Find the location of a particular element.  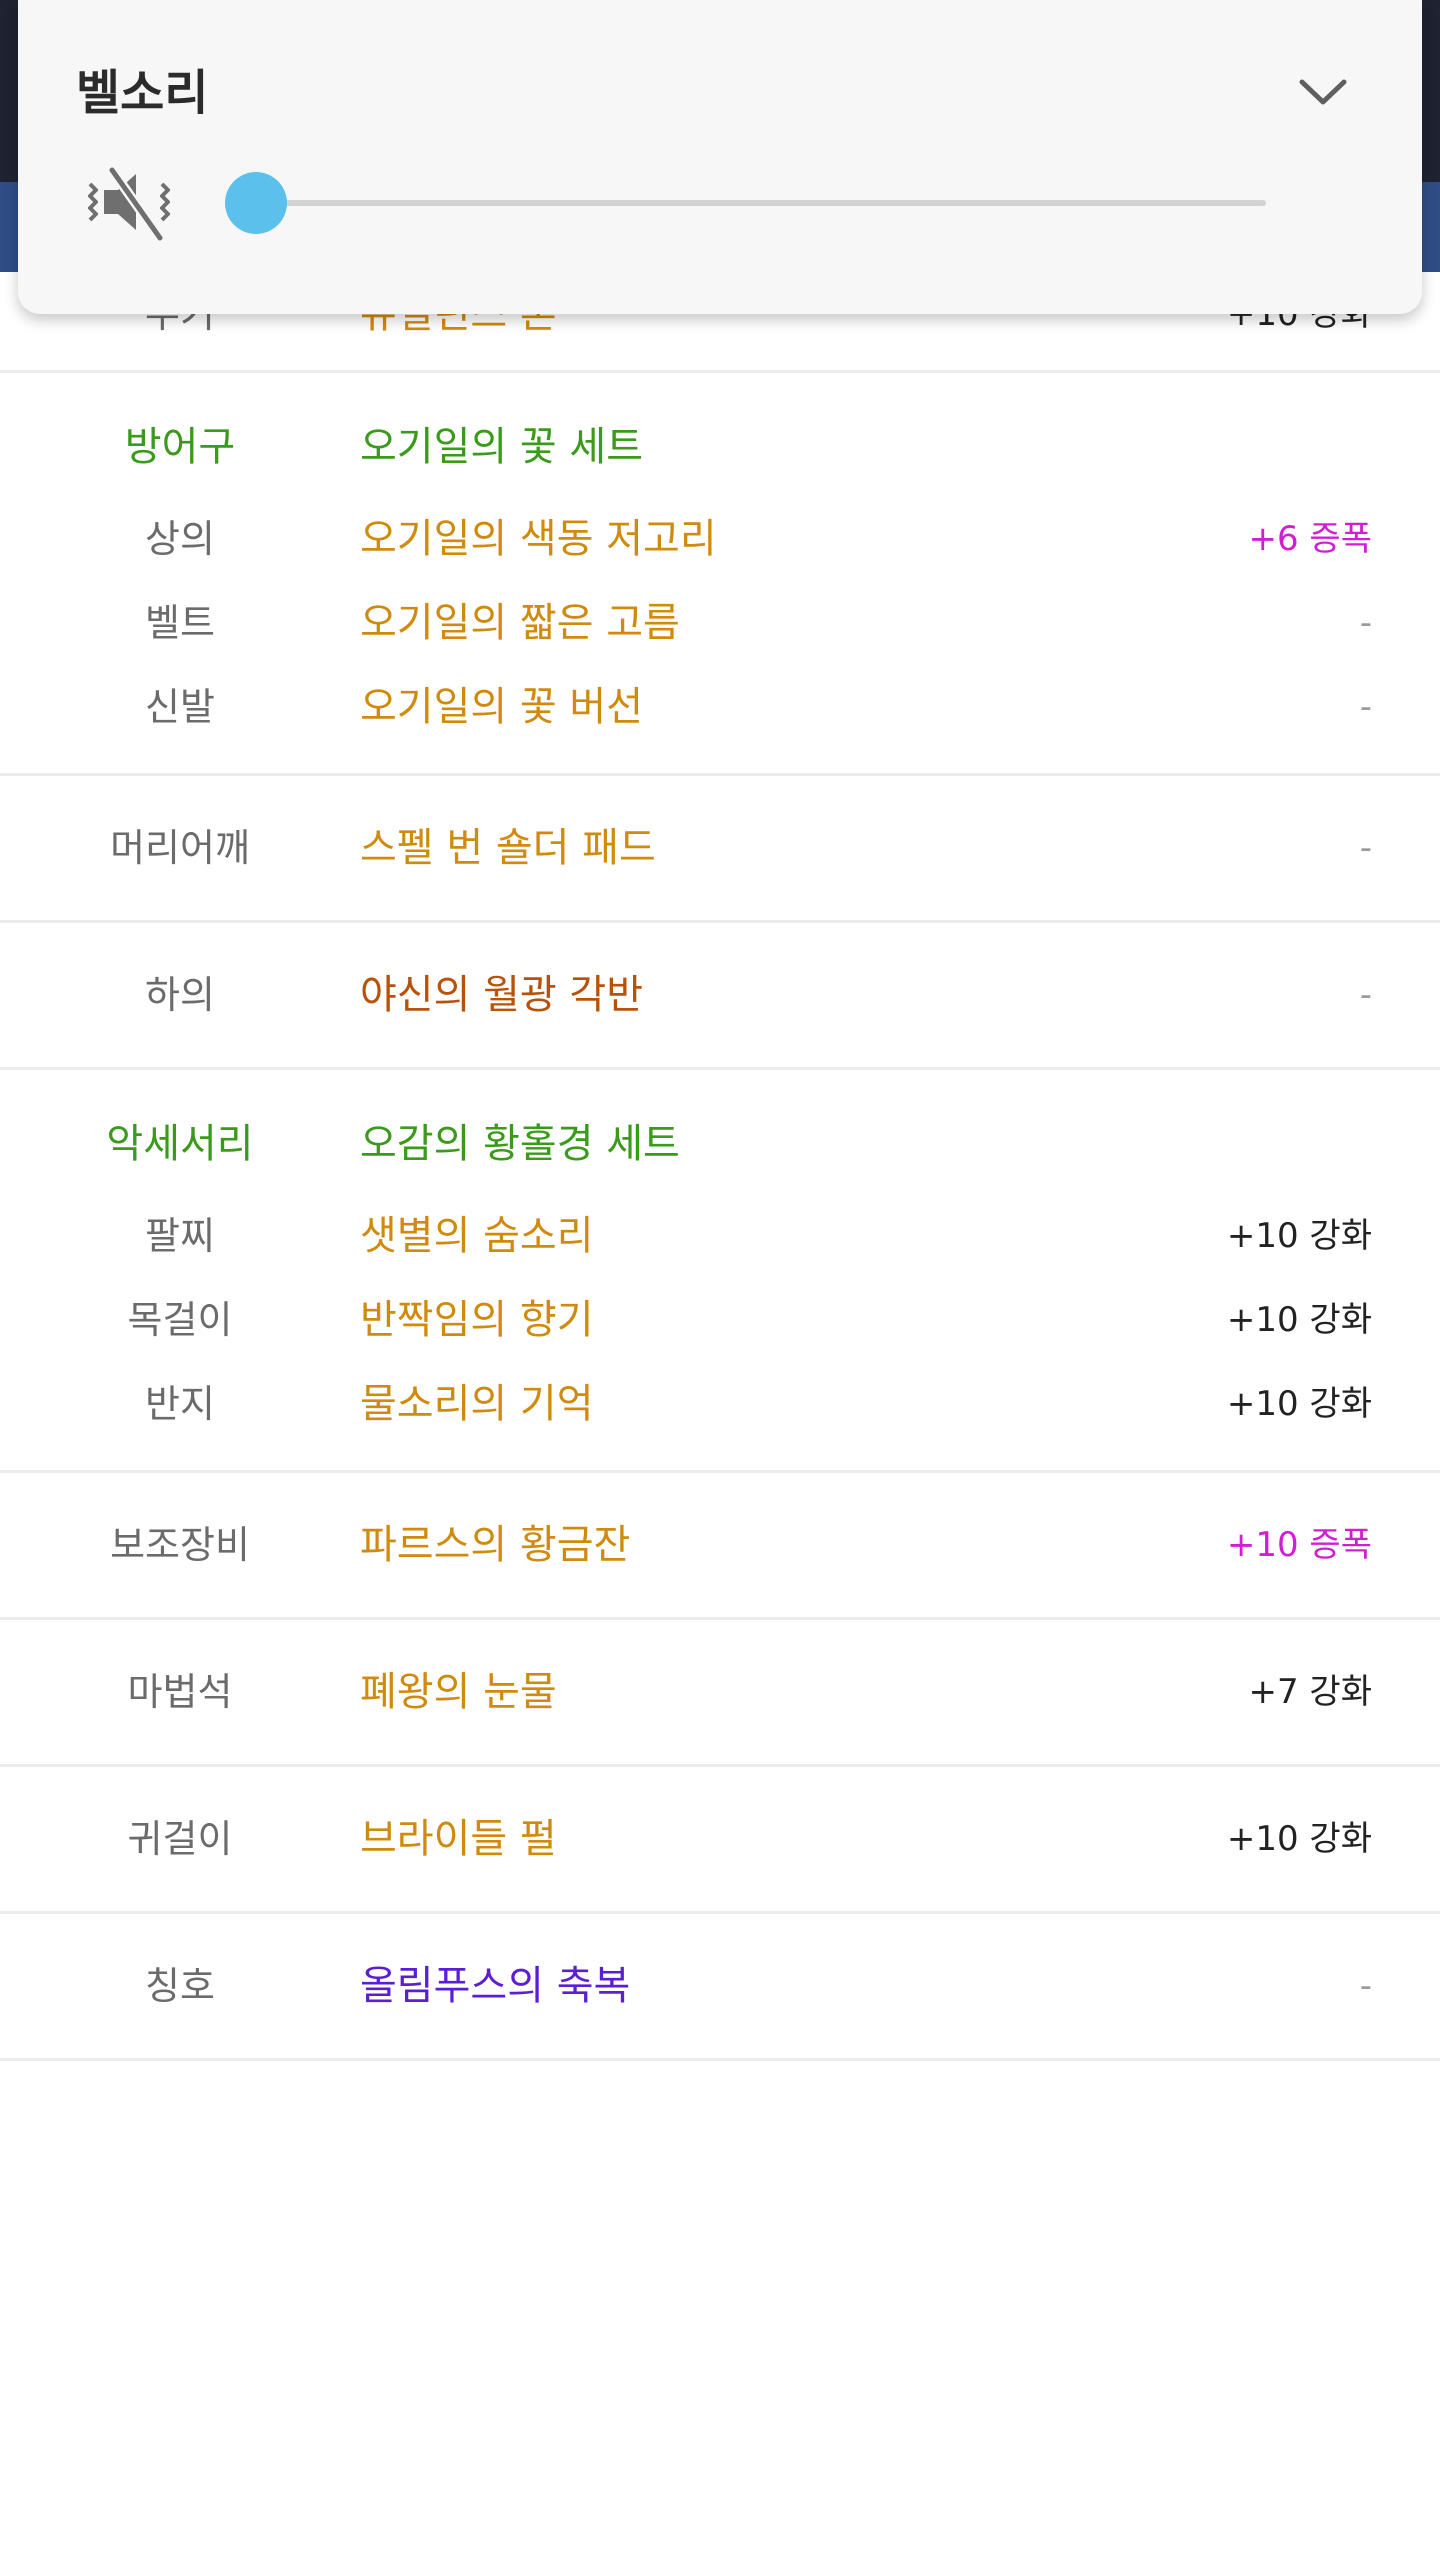

item-grade: +7 강화 is located at coordinates (1310, 1692).